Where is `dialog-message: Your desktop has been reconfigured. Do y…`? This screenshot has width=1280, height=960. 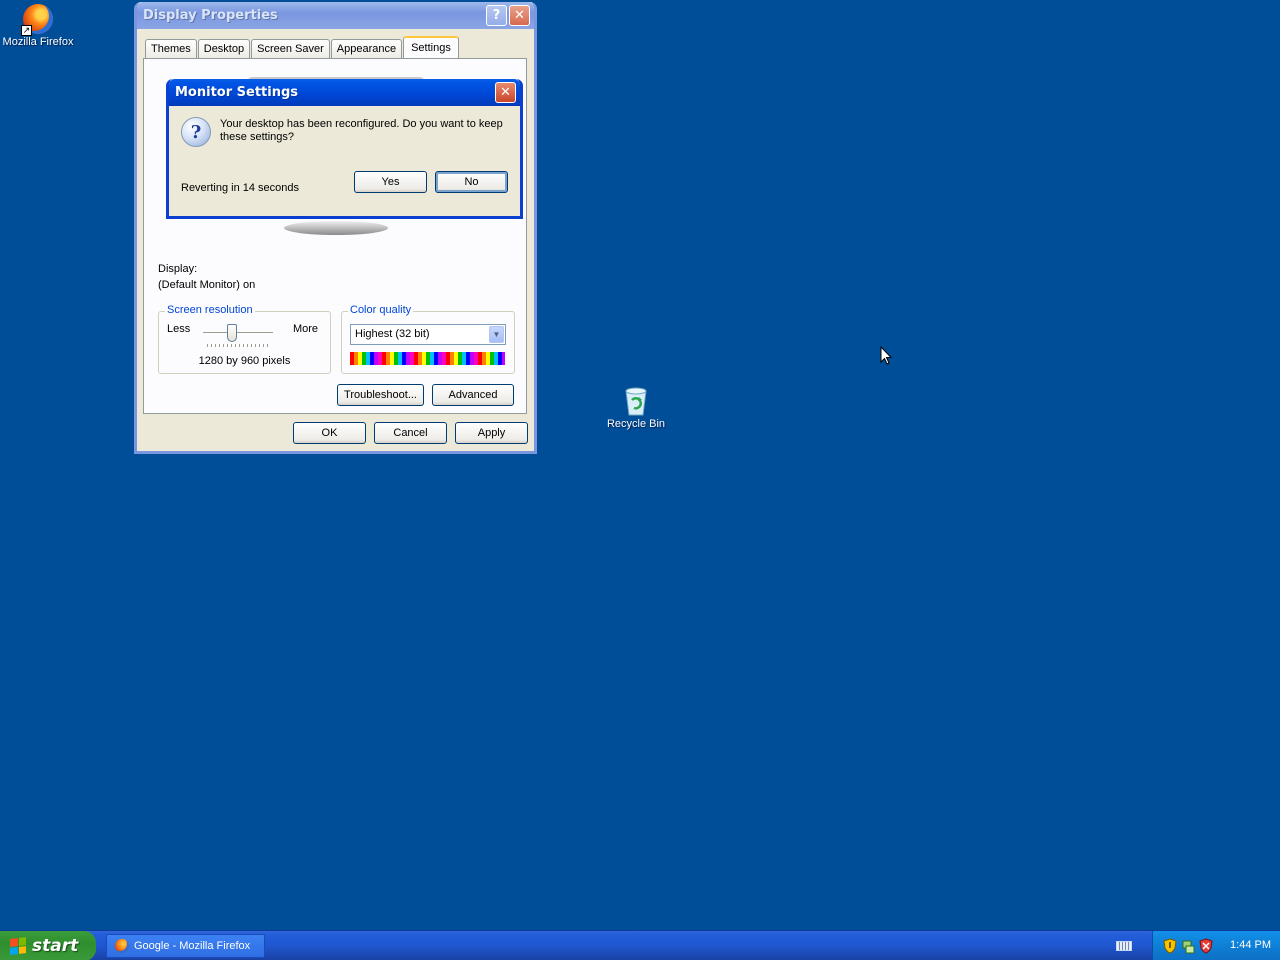
dialog-message: Your desktop has been reconfigured. Do y… is located at coordinates (361, 130).